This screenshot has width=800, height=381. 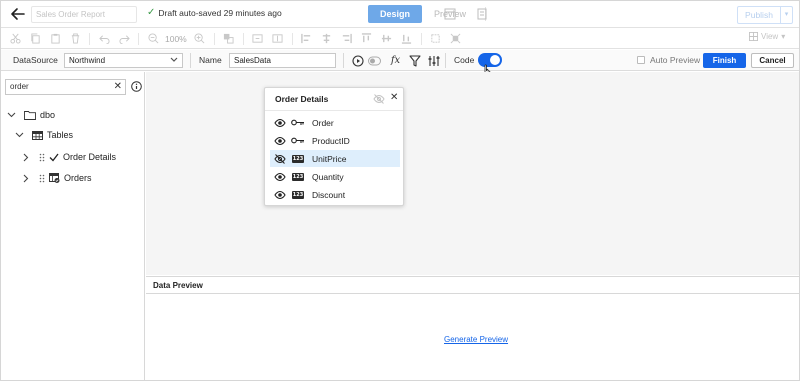 What do you see at coordinates (65, 87) in the screenshot?
I see `search-input: order ✕` at bounding box center [65, 87].